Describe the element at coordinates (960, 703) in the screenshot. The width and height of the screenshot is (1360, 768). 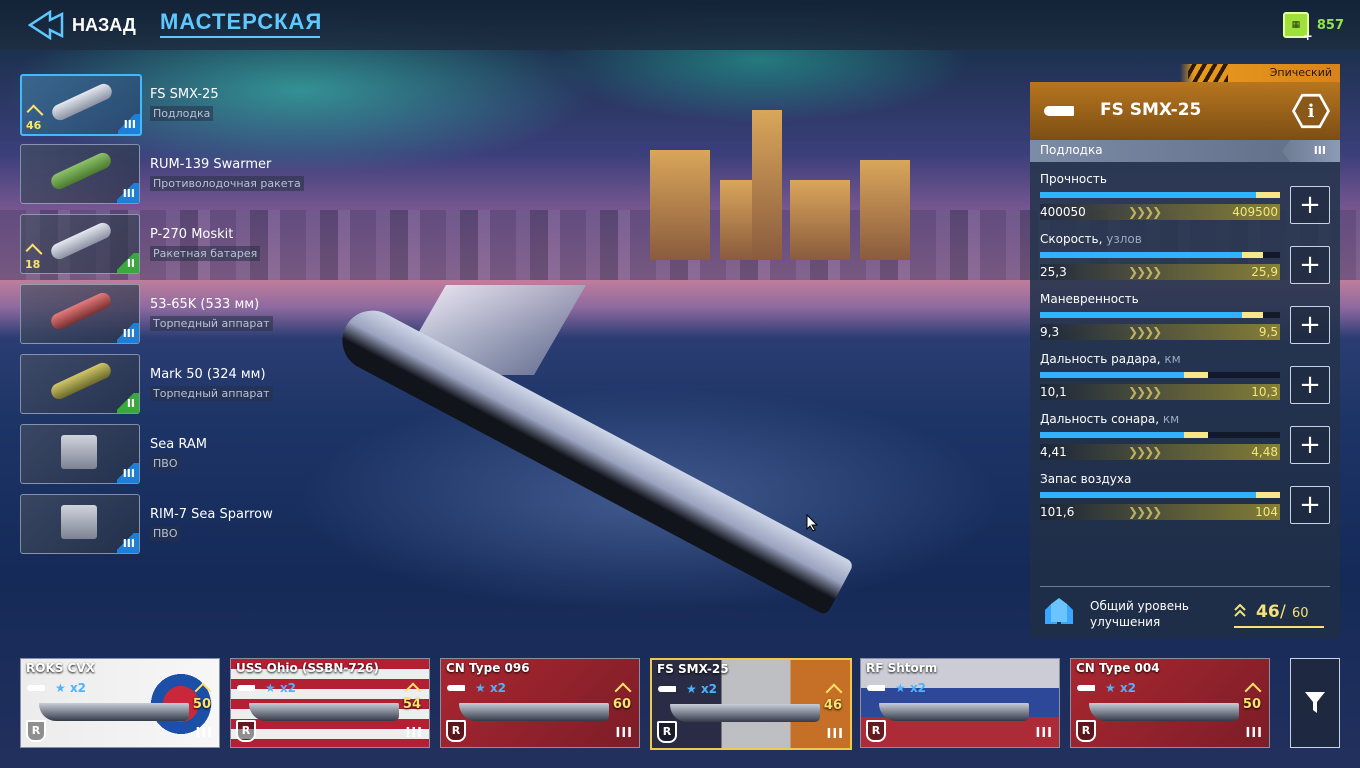
I see `ship-card: RF Shtorm ★ x2 R III` at that location.